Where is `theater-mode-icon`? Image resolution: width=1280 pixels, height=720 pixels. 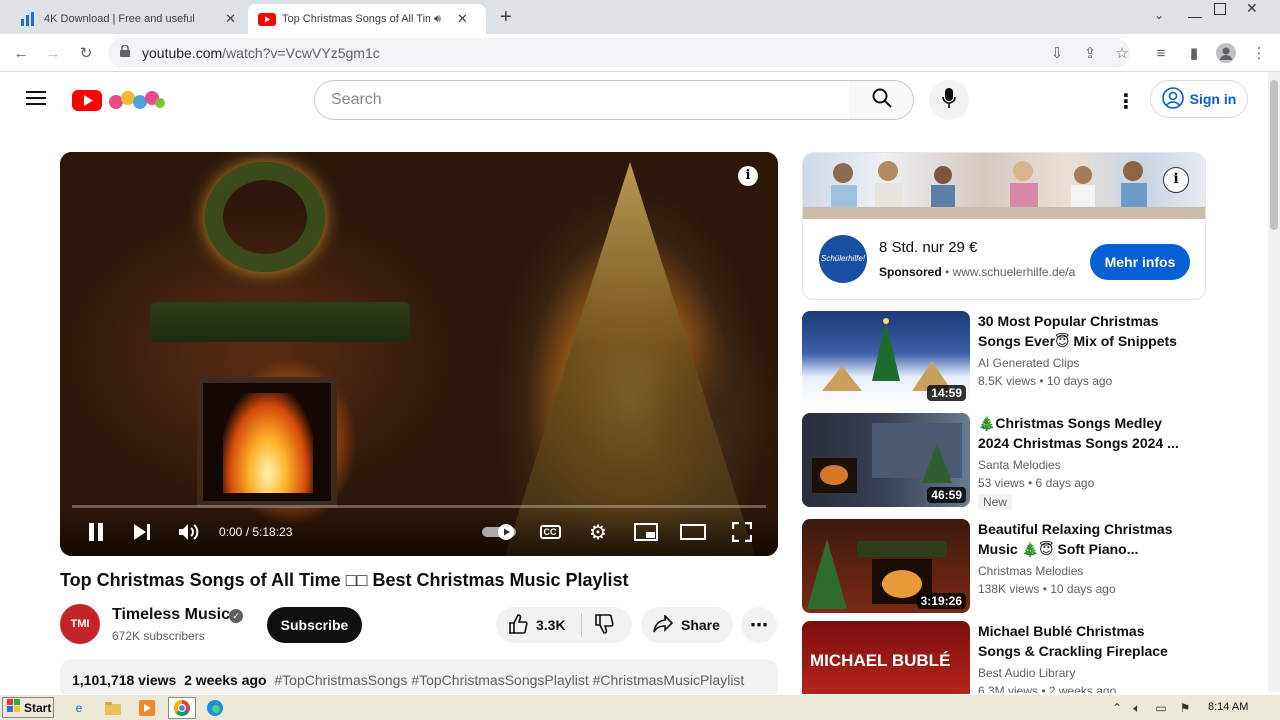 theater-mode-icon is located at coordinates (693, 532).